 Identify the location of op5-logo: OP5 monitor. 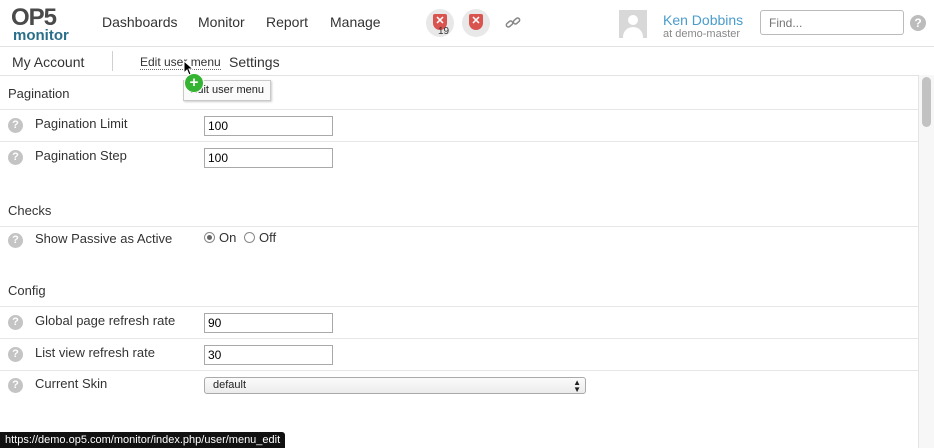
(42, 24).